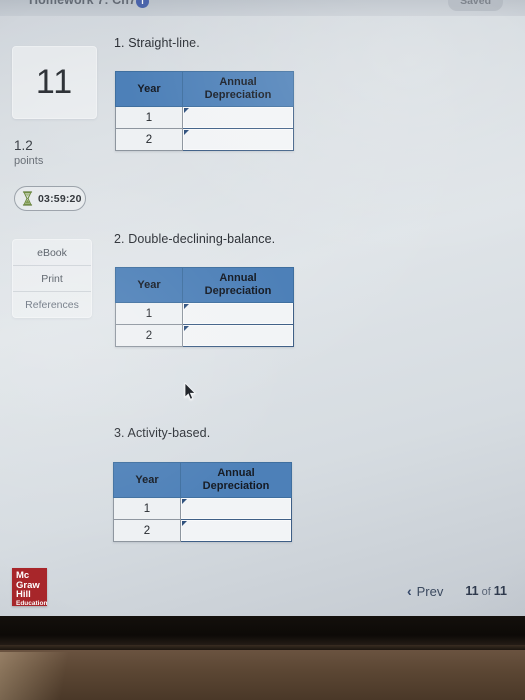 Image resolution: width=525 pixels, height=700 pixels. I want to click on references-button: References, so click(52, 304).